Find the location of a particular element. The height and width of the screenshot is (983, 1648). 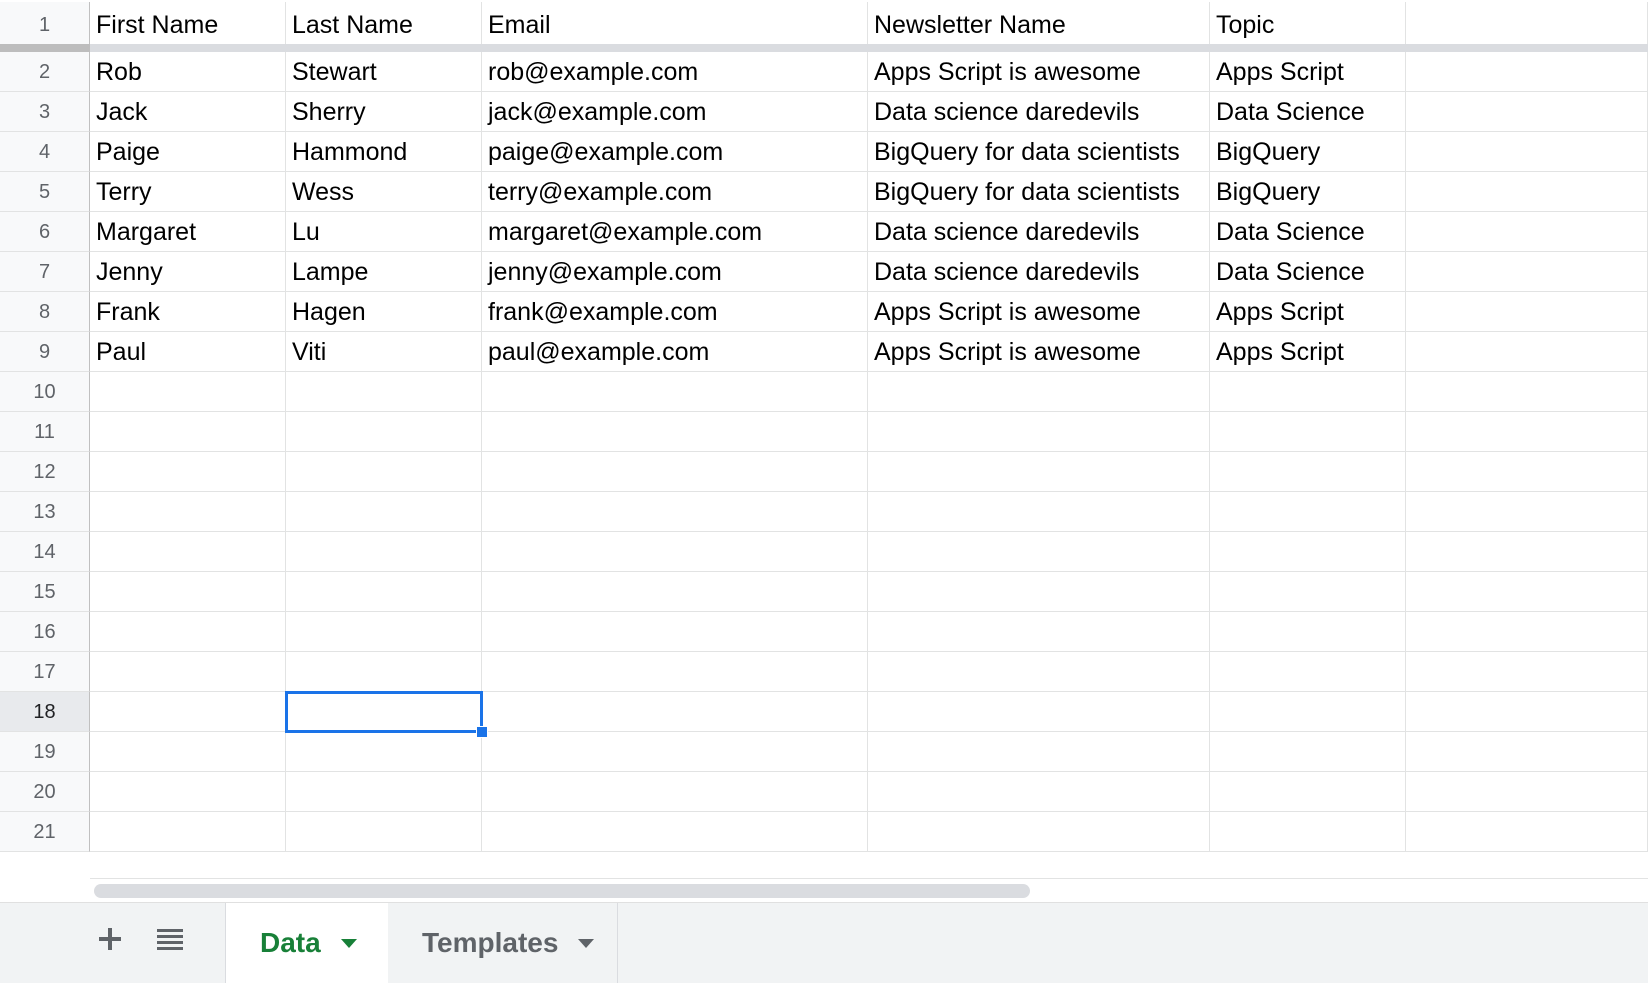

sheet-tab-templates: Templates is located at coordinates (503, 943).